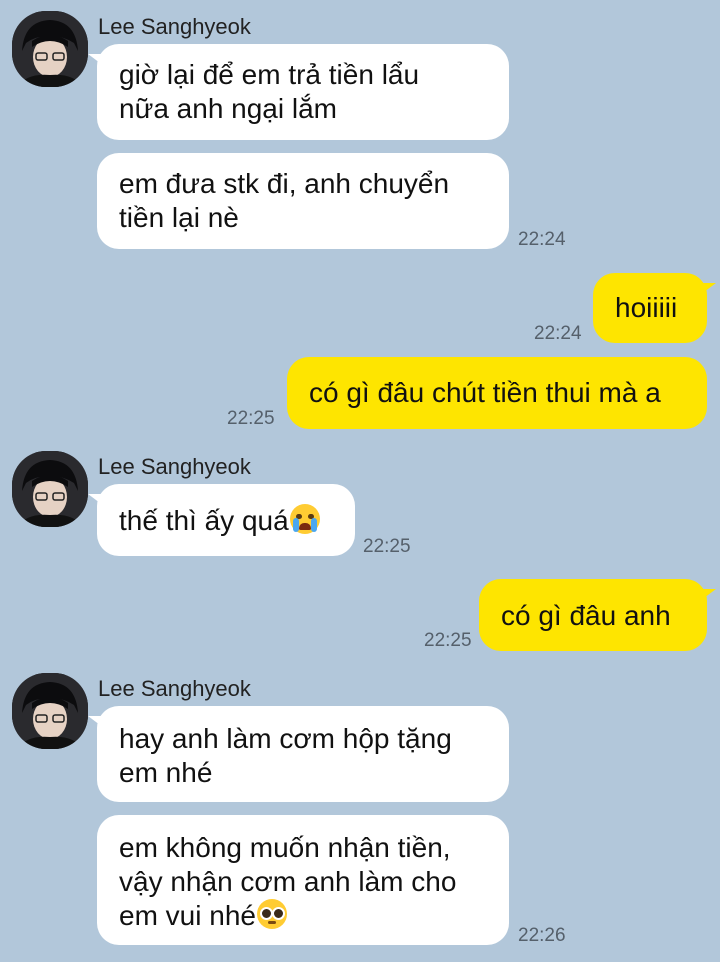 This screenshot has height=962, width=720. I want to click on message-text: tiền lại nè, so click(179, 217).